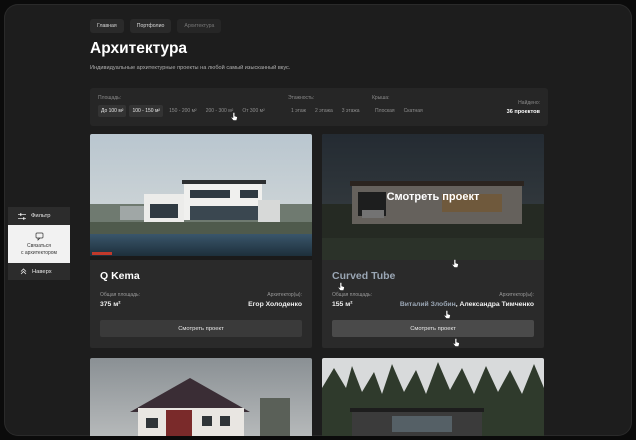 The height and width of the screenshot is (440, 636). I want to click on contact-label-line1: Связаться, so click(39, 245).